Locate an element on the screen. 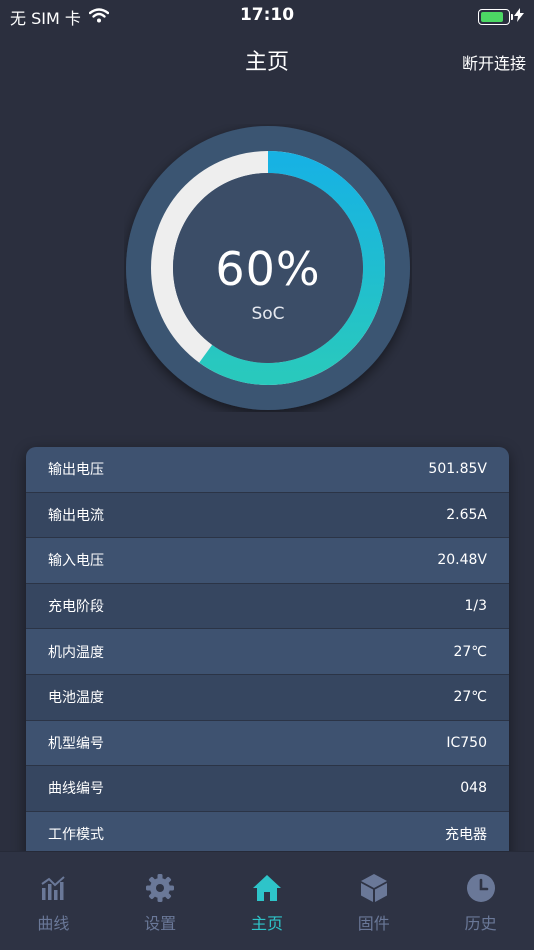 Image resolution: width=534 pixels, height=950 pixels. status-right is located at coordinates (501, 16).